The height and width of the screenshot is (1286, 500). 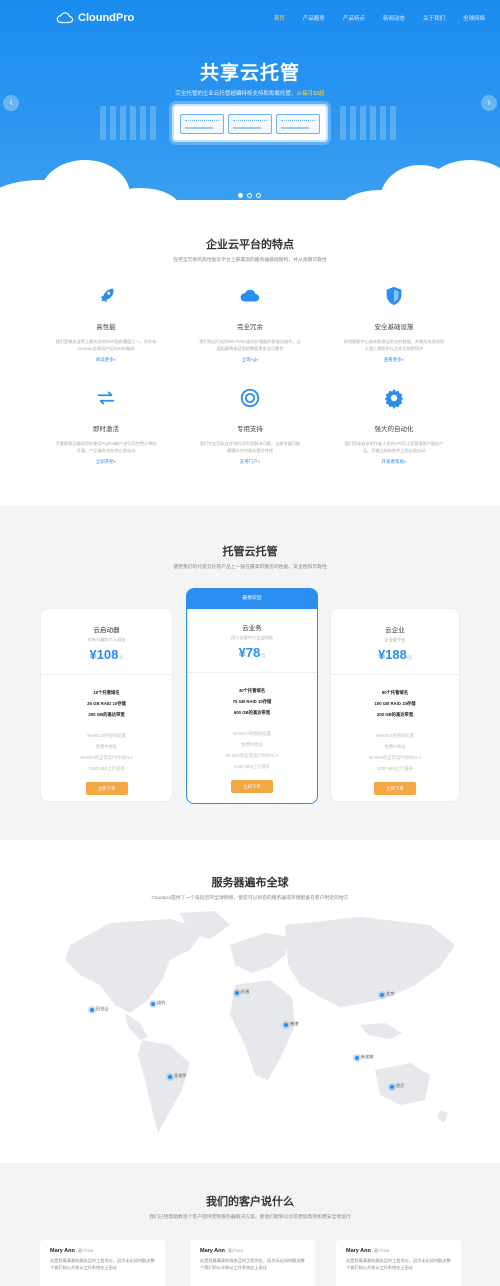 What do you see at coordinates (310, 94) in the screenshot?
I see `hero-price-highlight: 从每月$8起` at bounding box center [310, 94].